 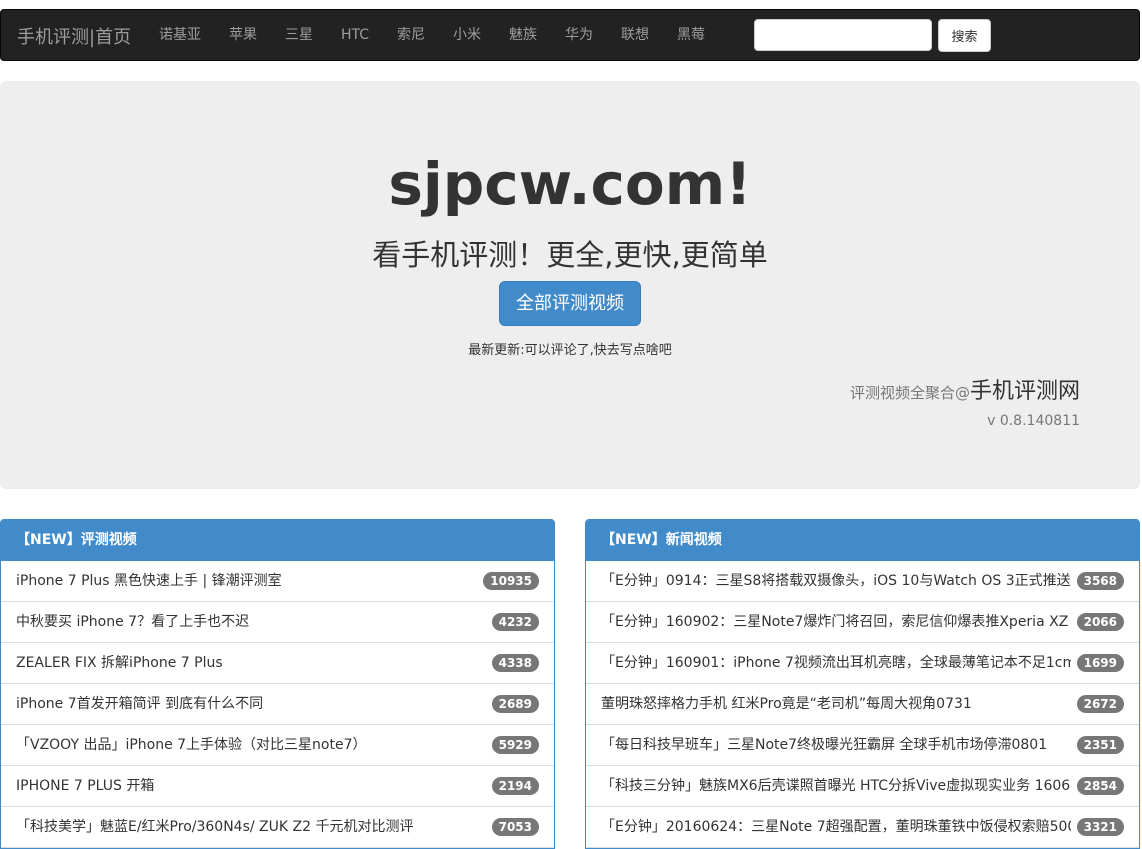 I want to click on nav-item-lenovo: 联想, so click(x=635, y=35).